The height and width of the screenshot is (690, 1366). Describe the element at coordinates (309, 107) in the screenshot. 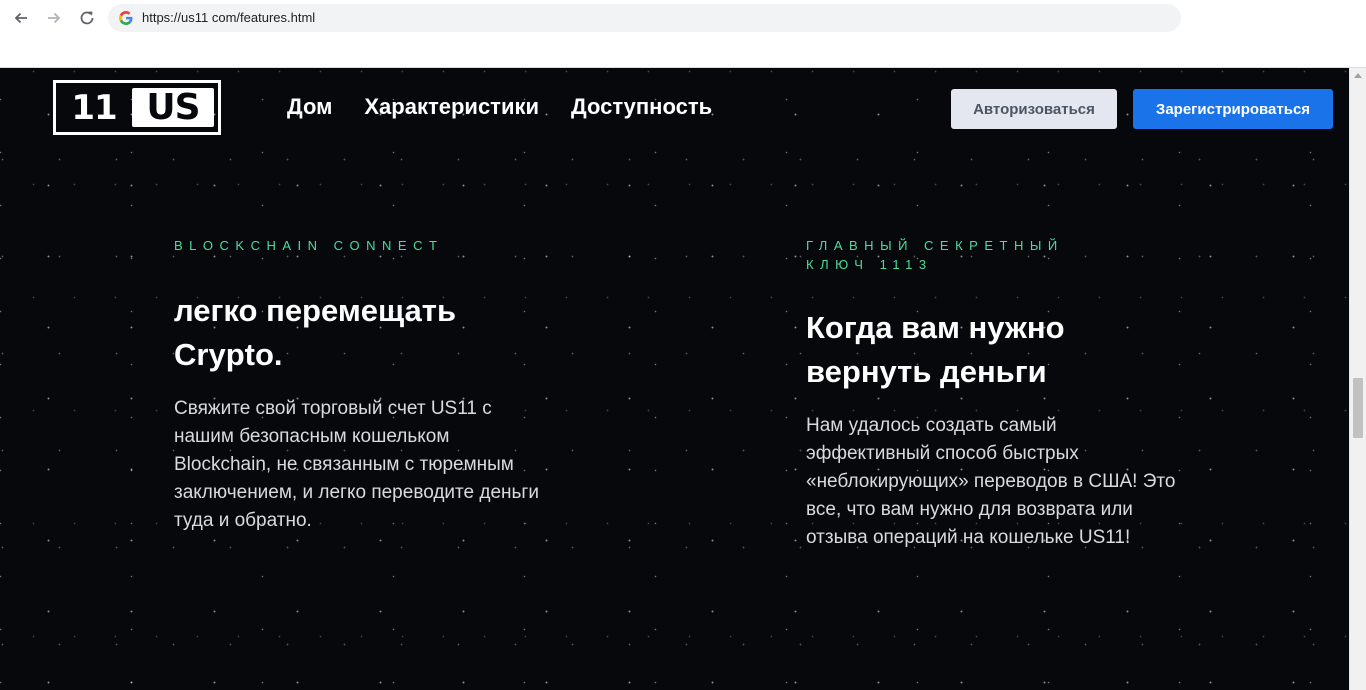

I see `nav-link-home: Дом` at that location.